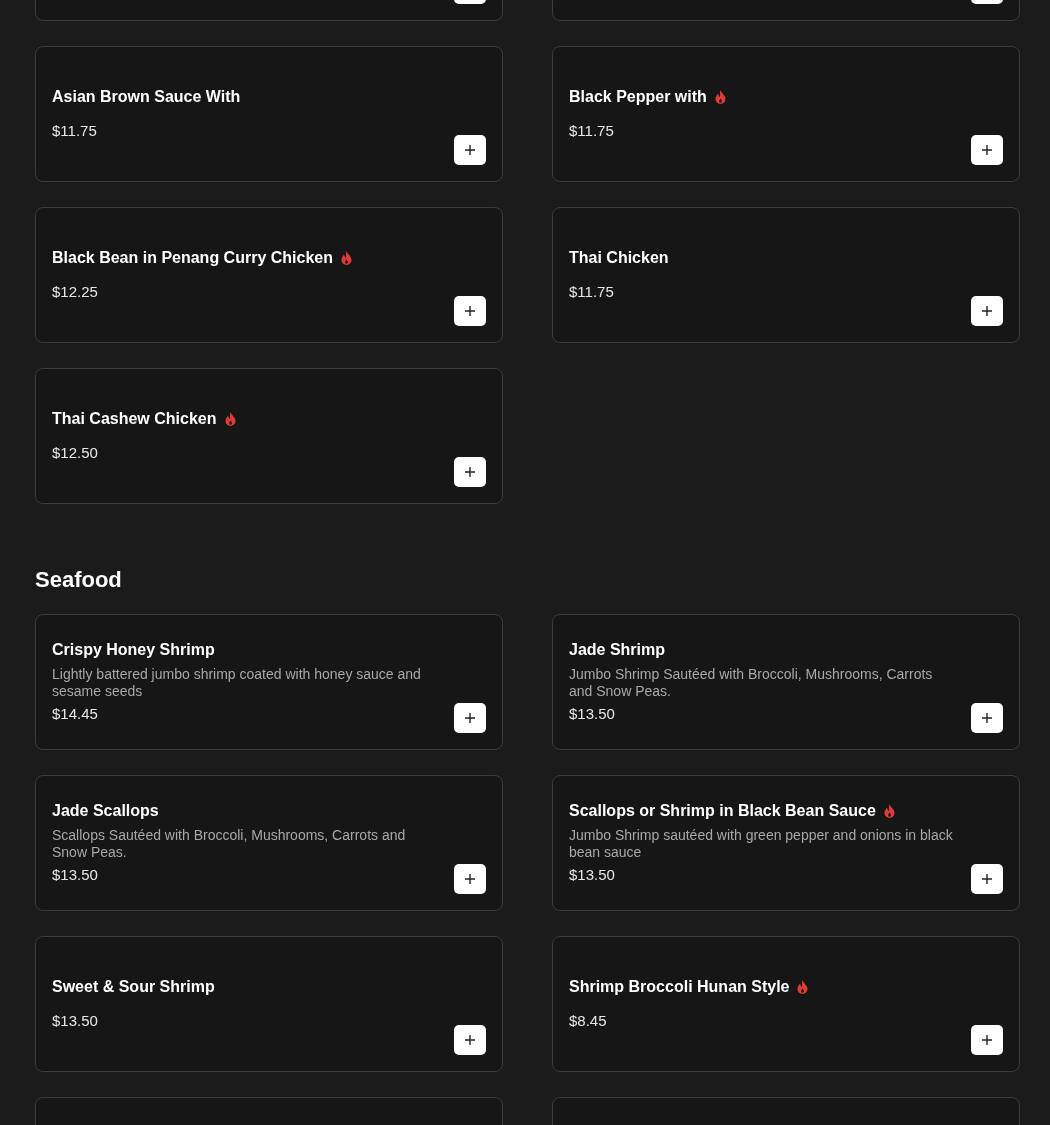  I want to click on menu-item-card: Jade Scallops Scallops Sautéed with Broccoli, Mushrooms, Carrots and Snow Peas. $13.50, so click(269, 843).